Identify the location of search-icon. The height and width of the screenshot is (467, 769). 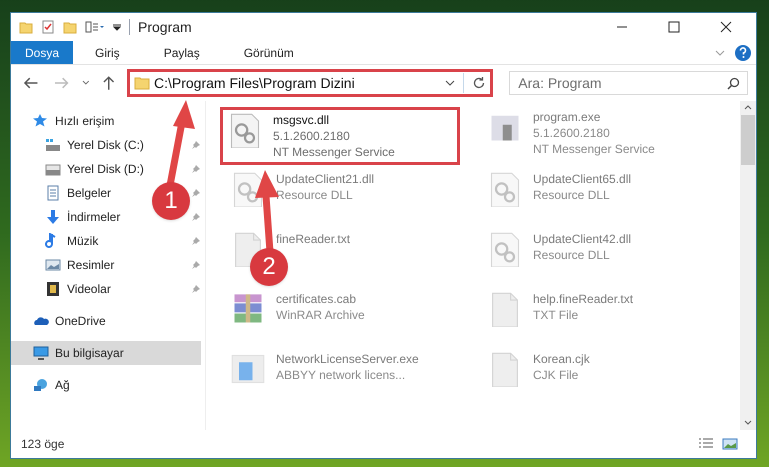
(733, 83).